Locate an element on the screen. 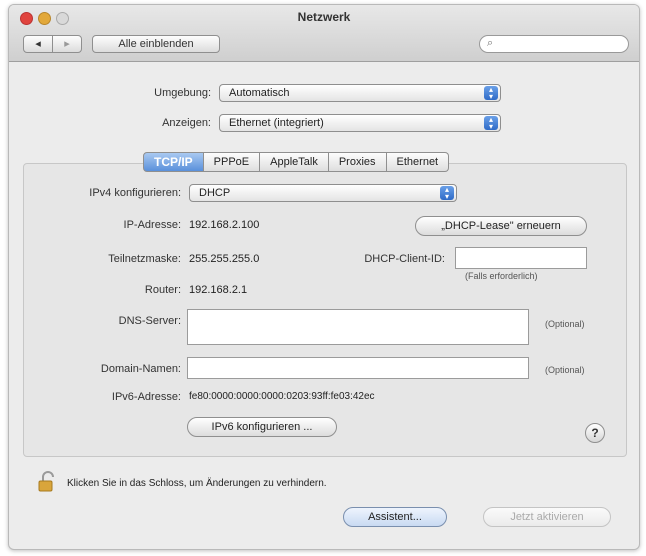 This screenshot has width=646, height=556. tab-ethernet: Ethernet is located at coordinates (418, 162).